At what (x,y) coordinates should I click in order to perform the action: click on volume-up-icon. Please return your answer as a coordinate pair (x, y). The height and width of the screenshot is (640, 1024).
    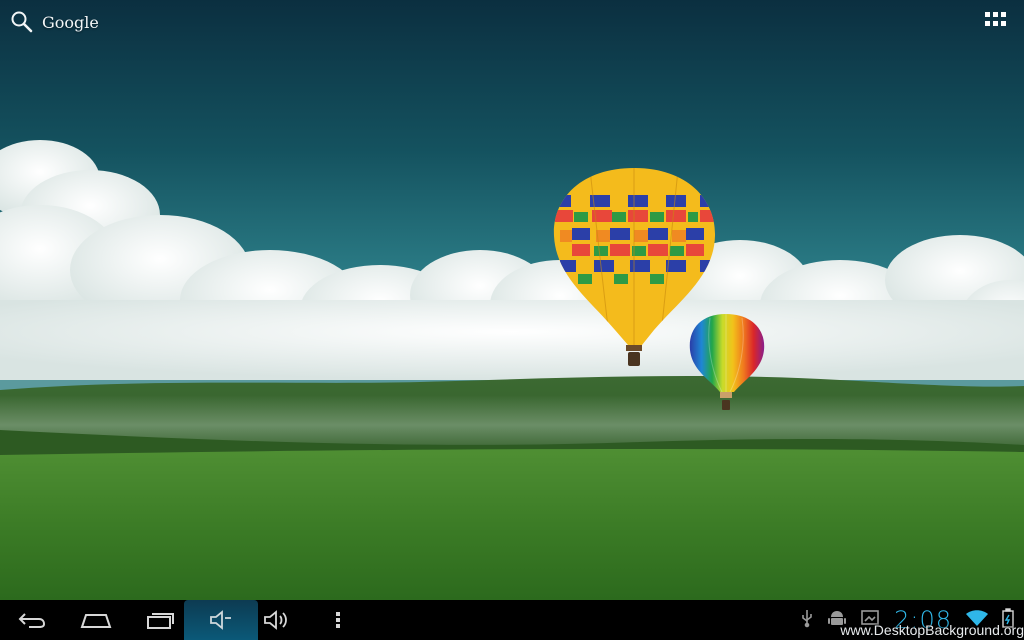
    Looking at the image, I should click on (276, 620).